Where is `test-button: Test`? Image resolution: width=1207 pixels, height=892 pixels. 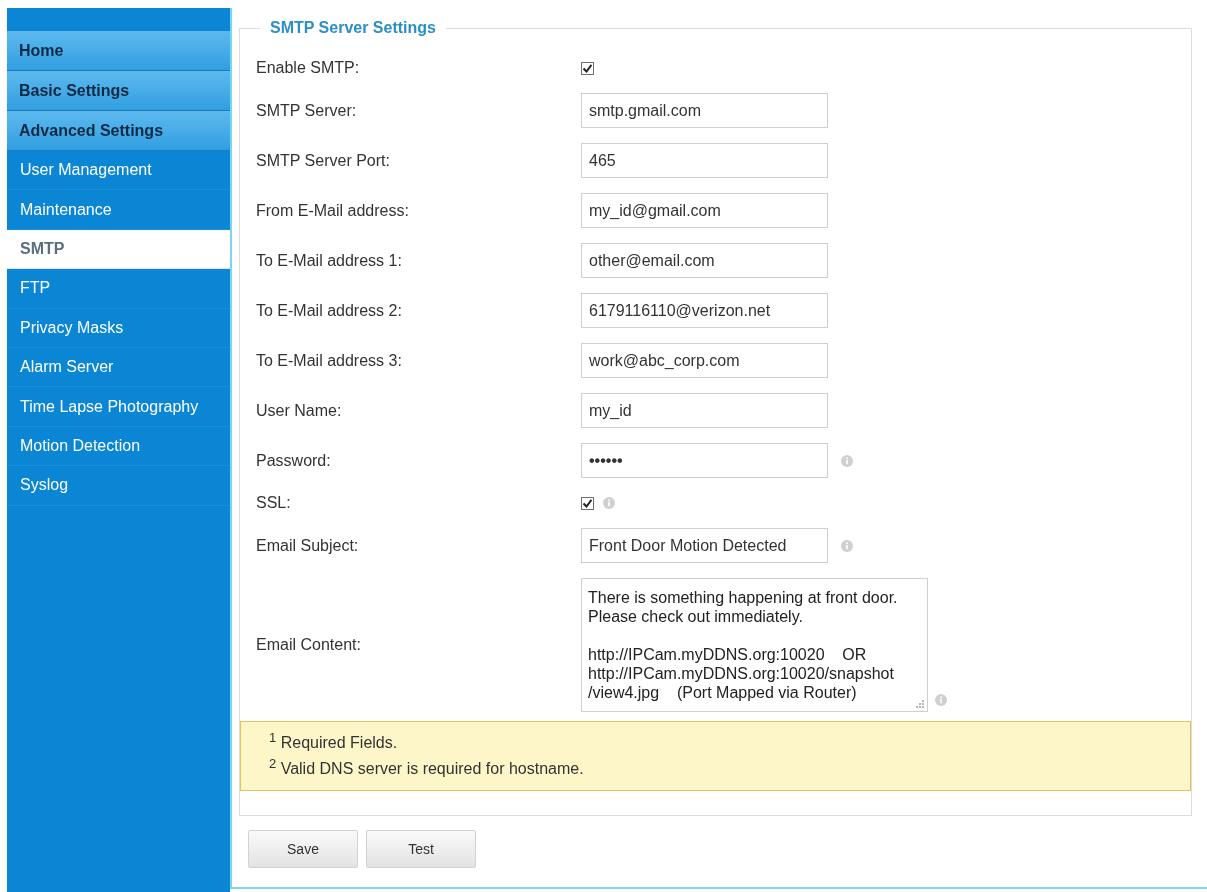 test-button: Test is located at coordinates (421, 849).